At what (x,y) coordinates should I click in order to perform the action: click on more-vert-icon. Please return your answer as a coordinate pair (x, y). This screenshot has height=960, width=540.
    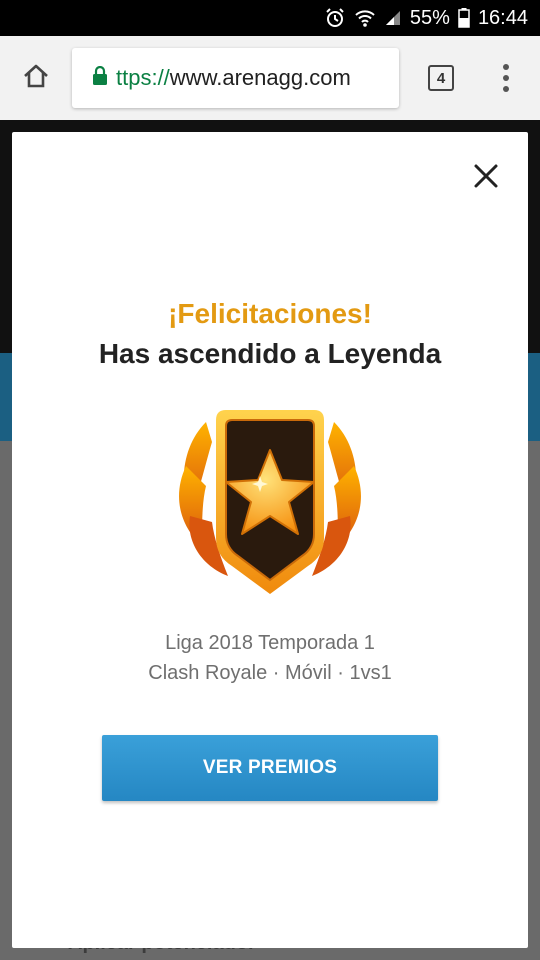
    Looking at the image, I should click on (506, 78).